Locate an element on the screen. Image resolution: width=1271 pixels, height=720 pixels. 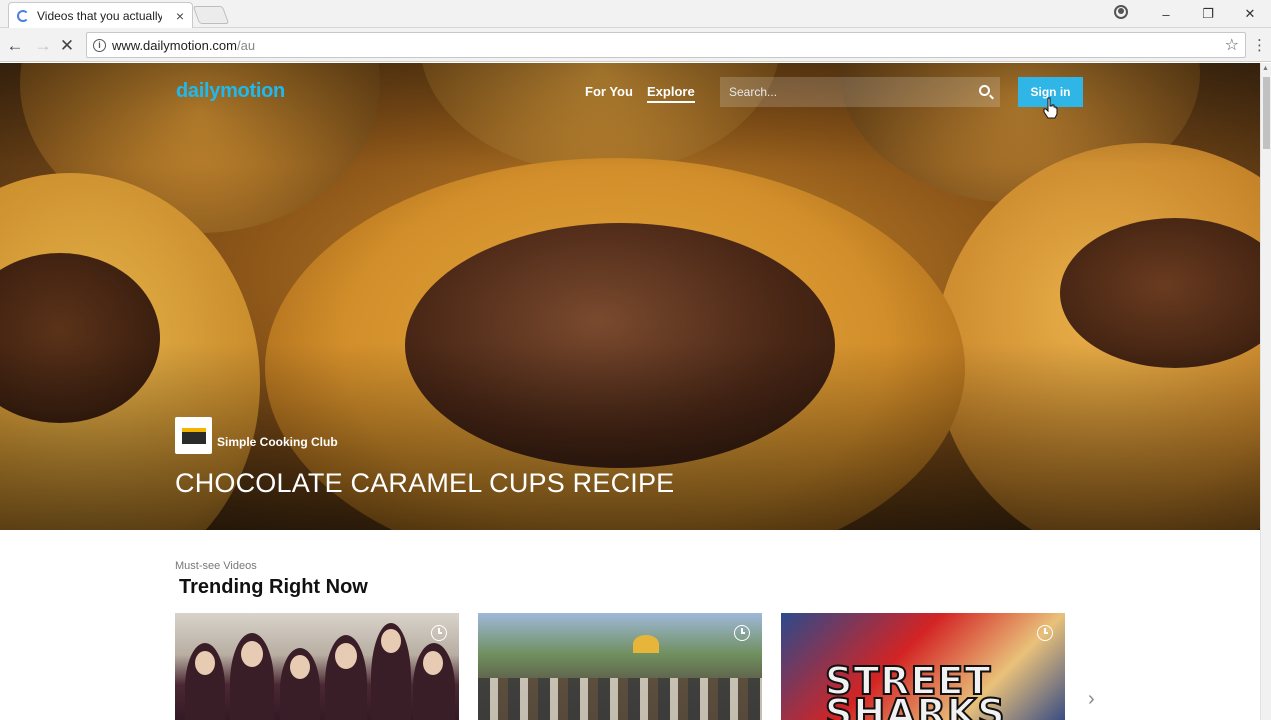
channel-avatar is located at coordinates (193, 435).